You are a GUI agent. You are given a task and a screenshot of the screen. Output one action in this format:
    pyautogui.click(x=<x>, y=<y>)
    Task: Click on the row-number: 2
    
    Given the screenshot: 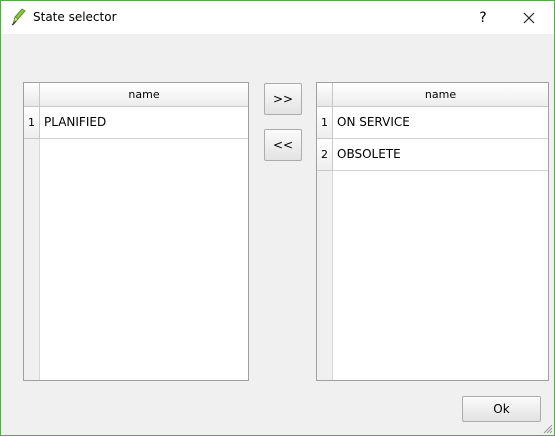 What is the action you would take?
    pyautogui.click(x=325, y=155)
    